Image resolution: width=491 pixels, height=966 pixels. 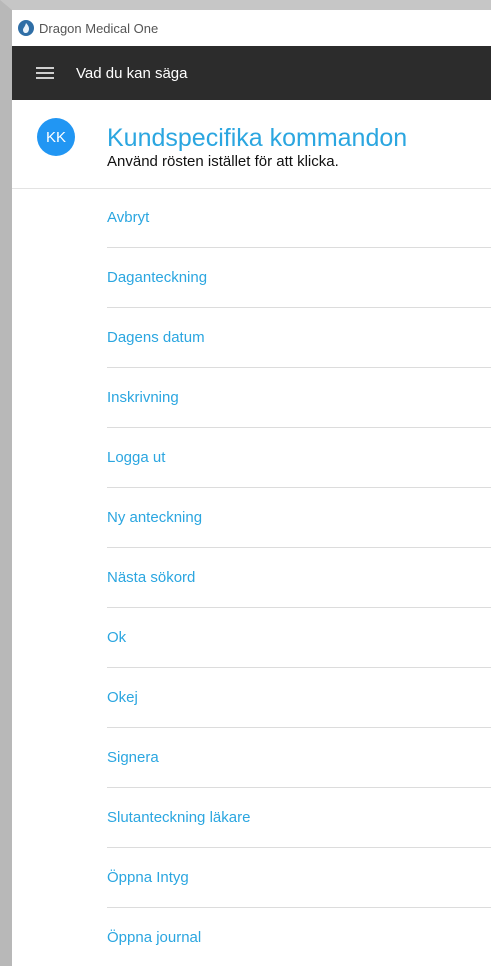 What do you see at coordinates (299, 398) in the screenshot?
I see `command-item-inskrivning: Inskrivning` at bounding box center [299, 398].